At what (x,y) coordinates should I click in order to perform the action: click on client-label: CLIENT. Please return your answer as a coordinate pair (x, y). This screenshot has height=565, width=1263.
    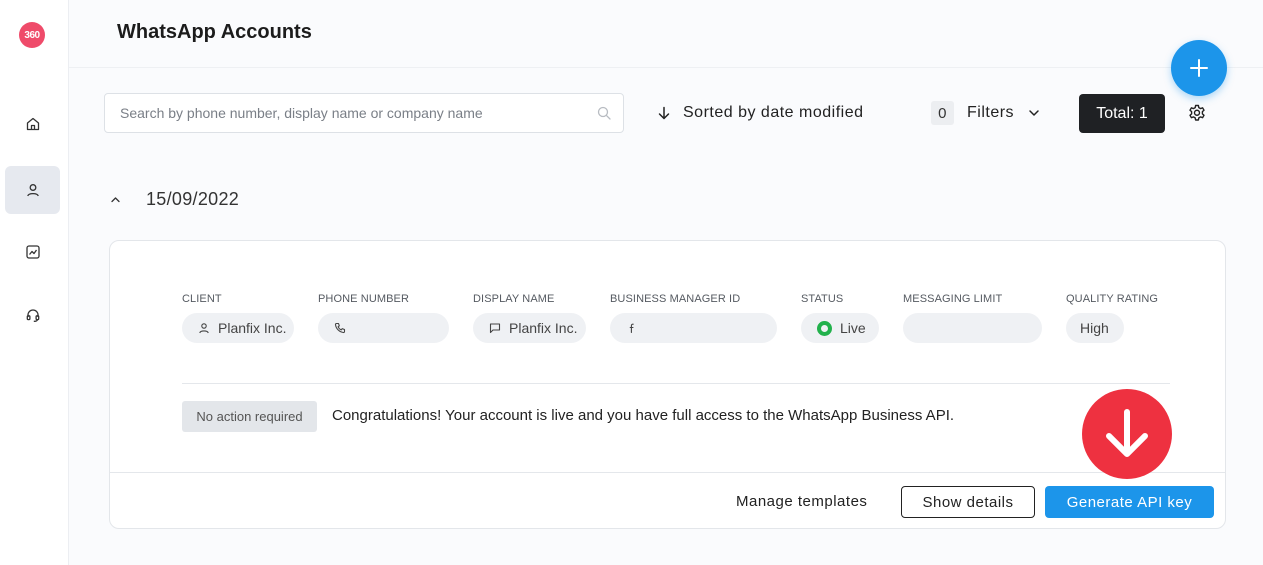
    Looking at the image, I should click on (202, 299).